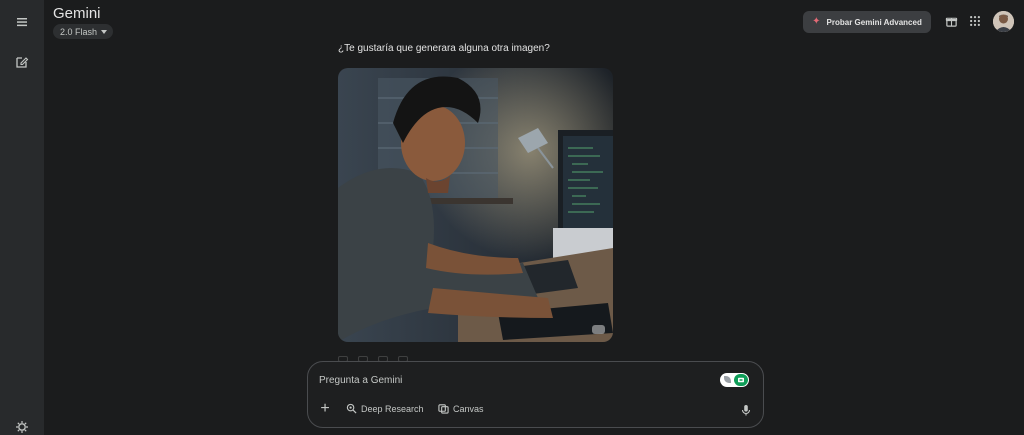 The height and width of the screenshot is (435, 1024). Describe the element at coordinates (22, 22) in the screenshot. I see `menu-icon` at that location.